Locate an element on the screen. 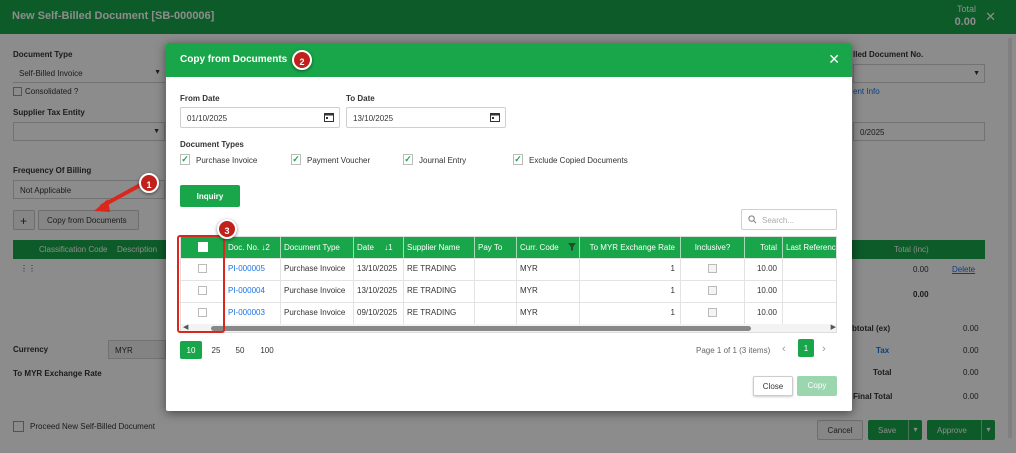 This screenshot has width=1016, height=453. scroll-right-icon: ▶ is located at coordinates (833, 327).